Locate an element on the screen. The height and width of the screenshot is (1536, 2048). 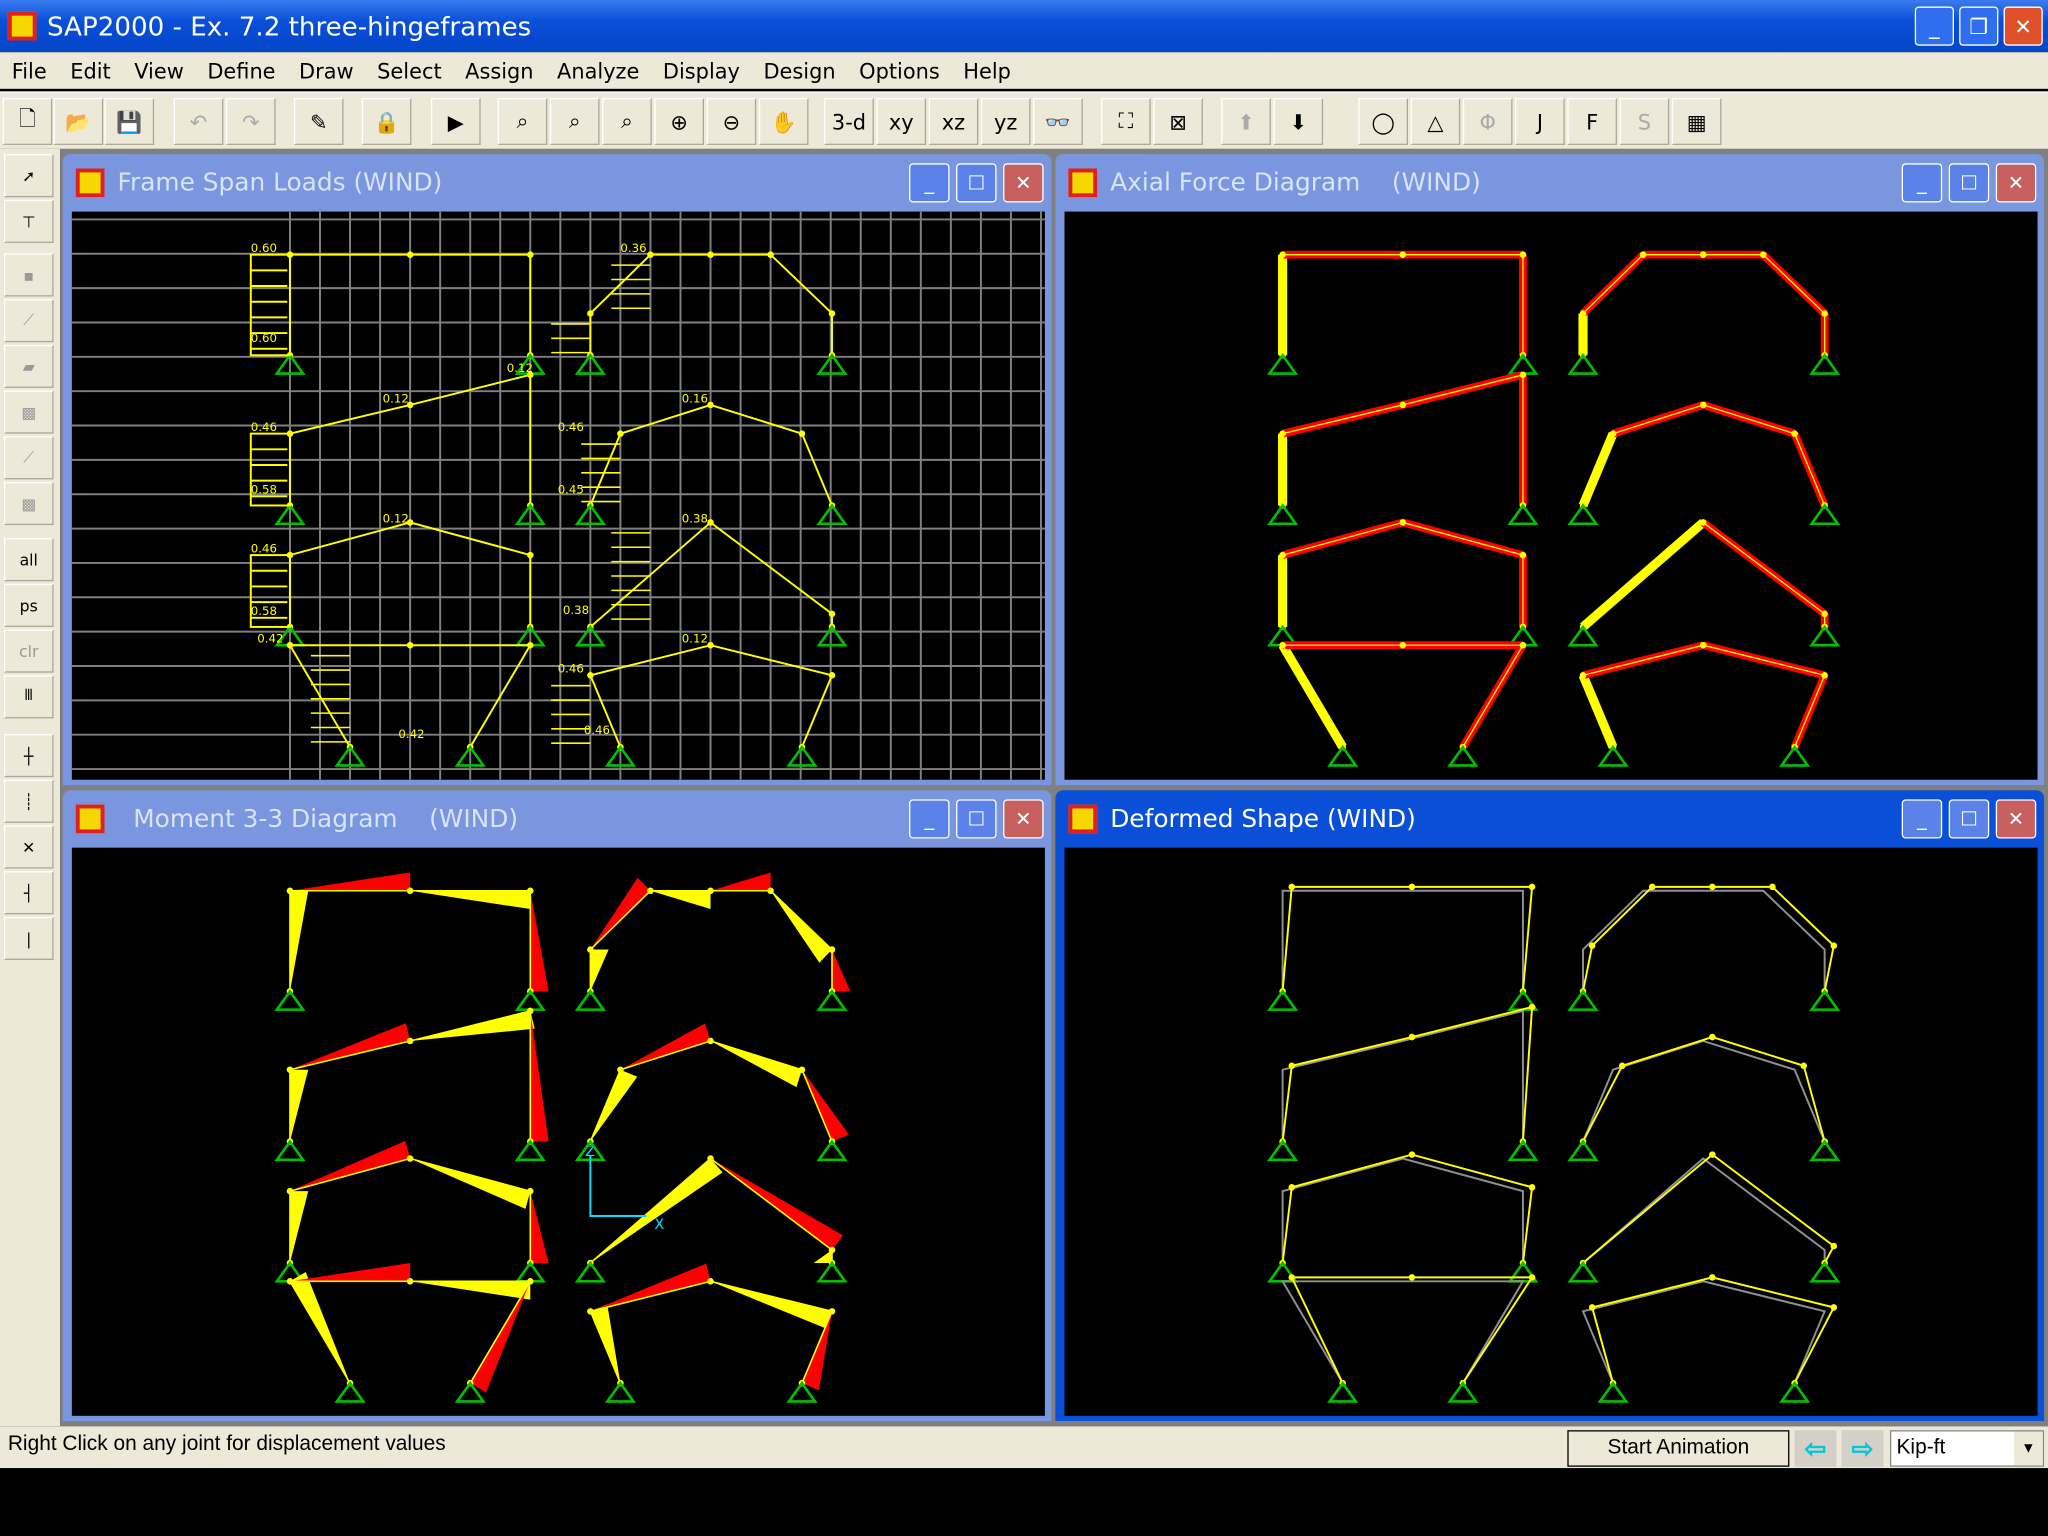
load-value-label: 0.60 is located at coordinates (264, 248).